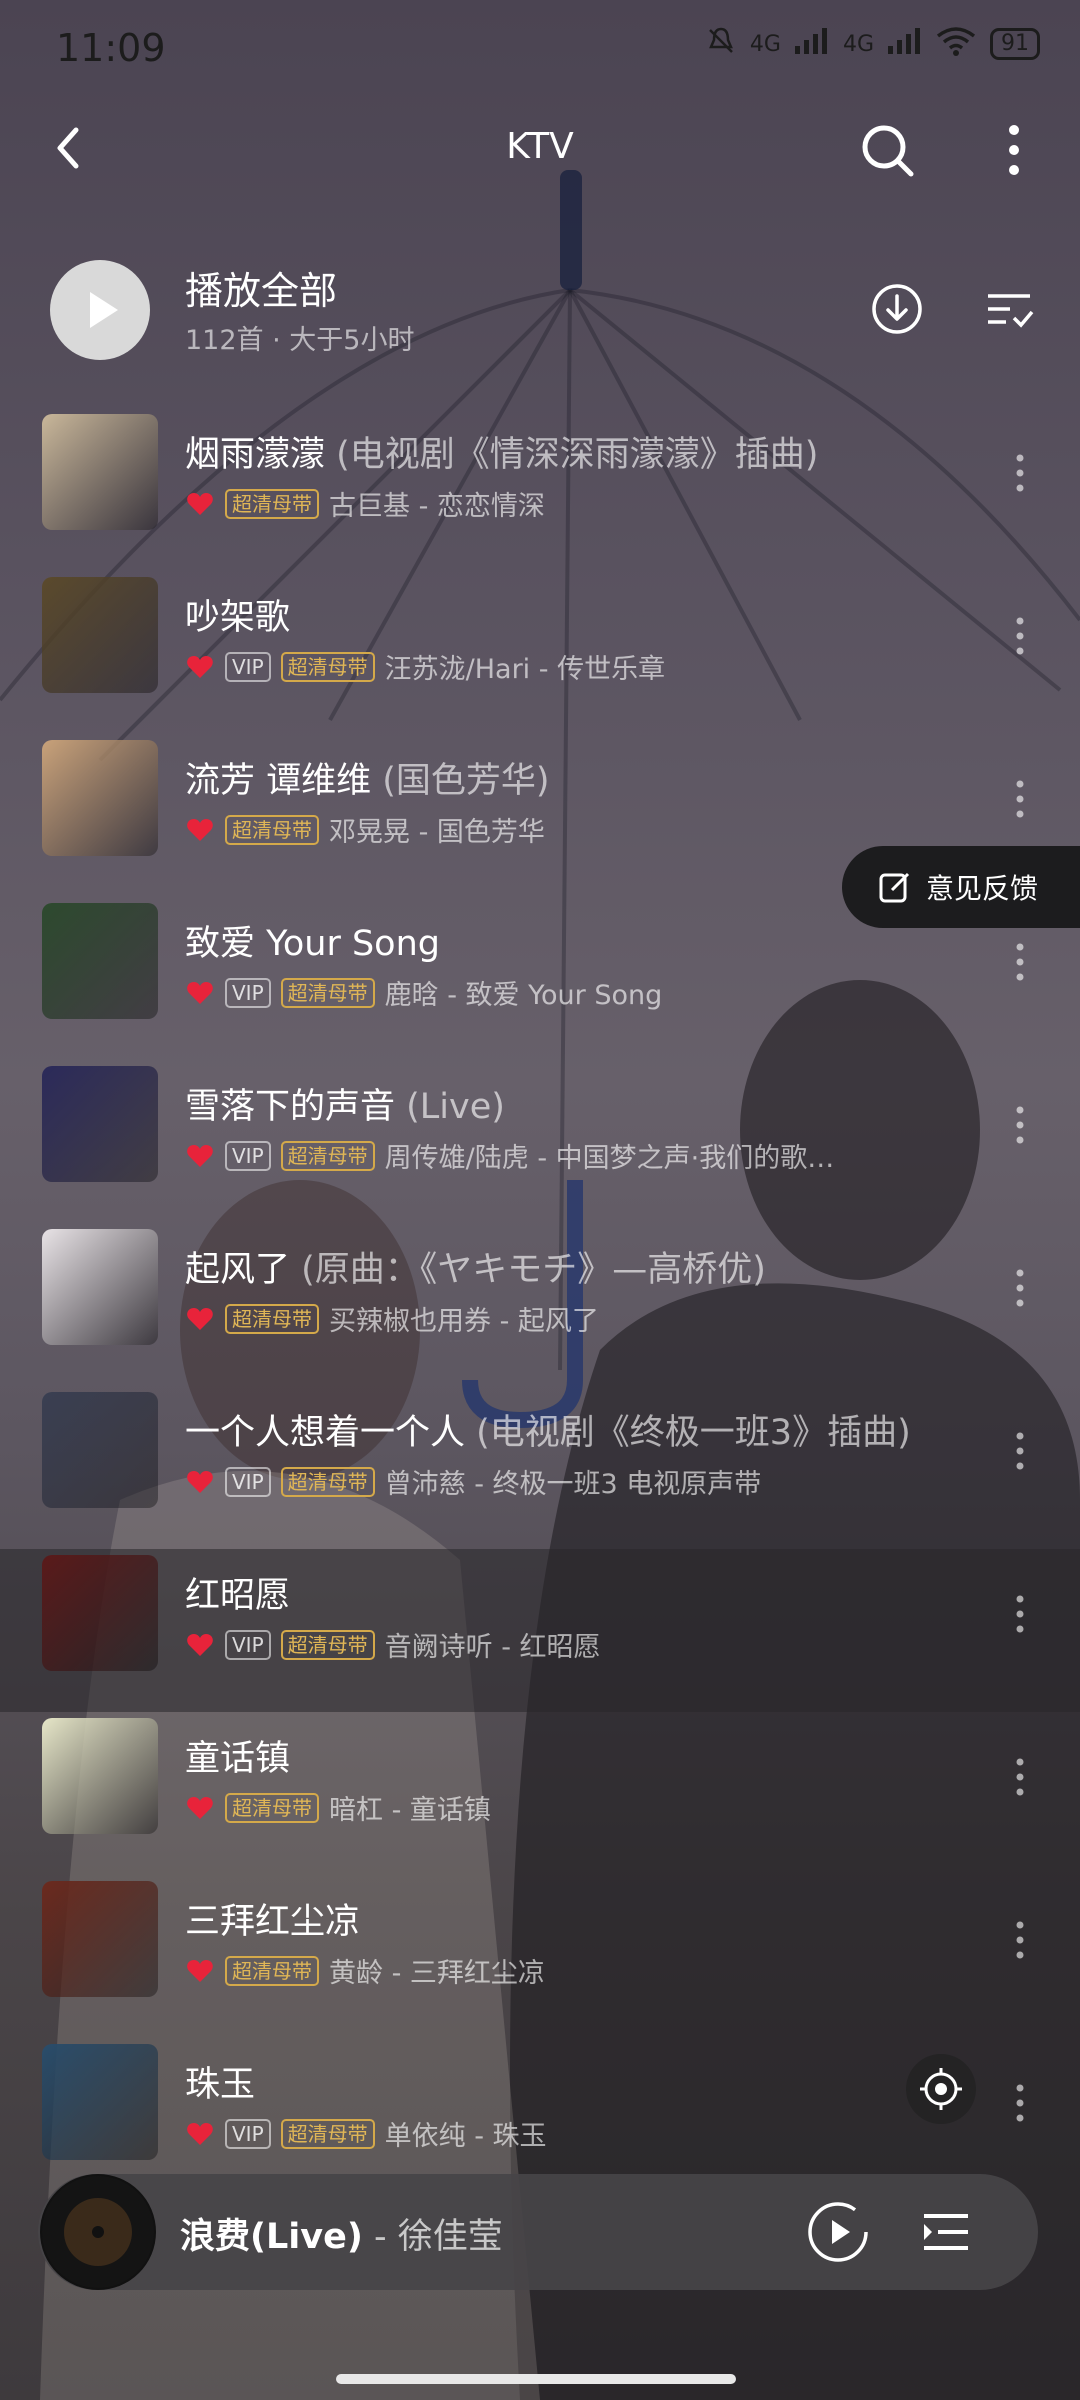 The width and height of the screenshot is (1080, 2400). I want to click on play-all-row: 播放全部 112首 · 大于5小时, so click(540, 313).